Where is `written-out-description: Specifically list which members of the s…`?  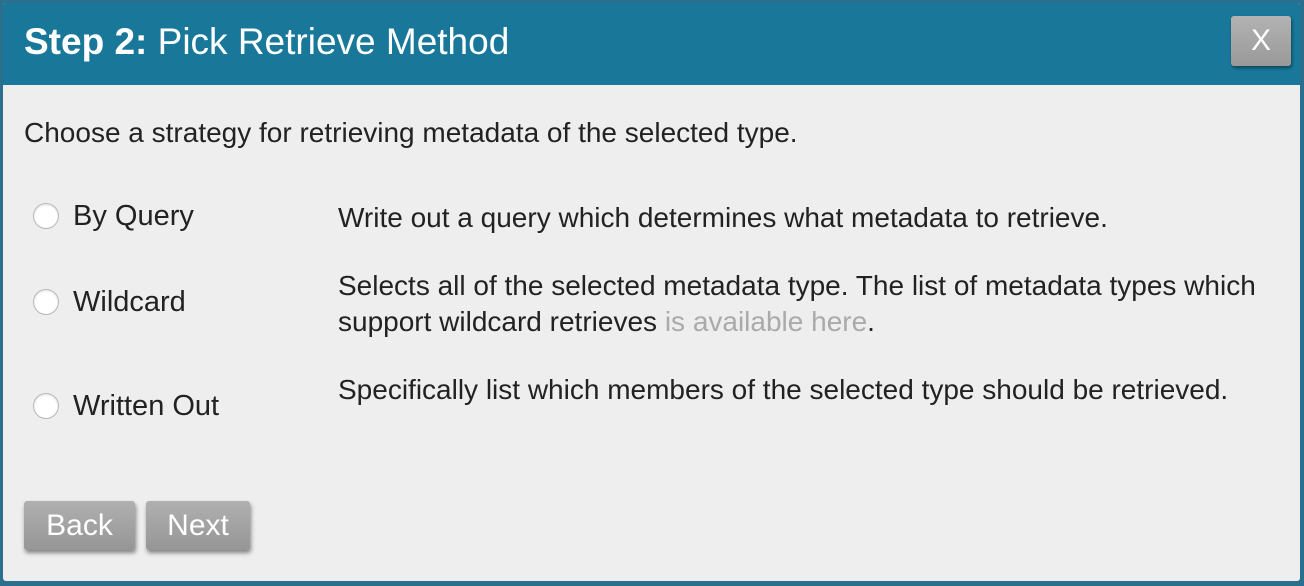 written-out-description: Specifically list which members of the s… is located at coordinates (783, 389).